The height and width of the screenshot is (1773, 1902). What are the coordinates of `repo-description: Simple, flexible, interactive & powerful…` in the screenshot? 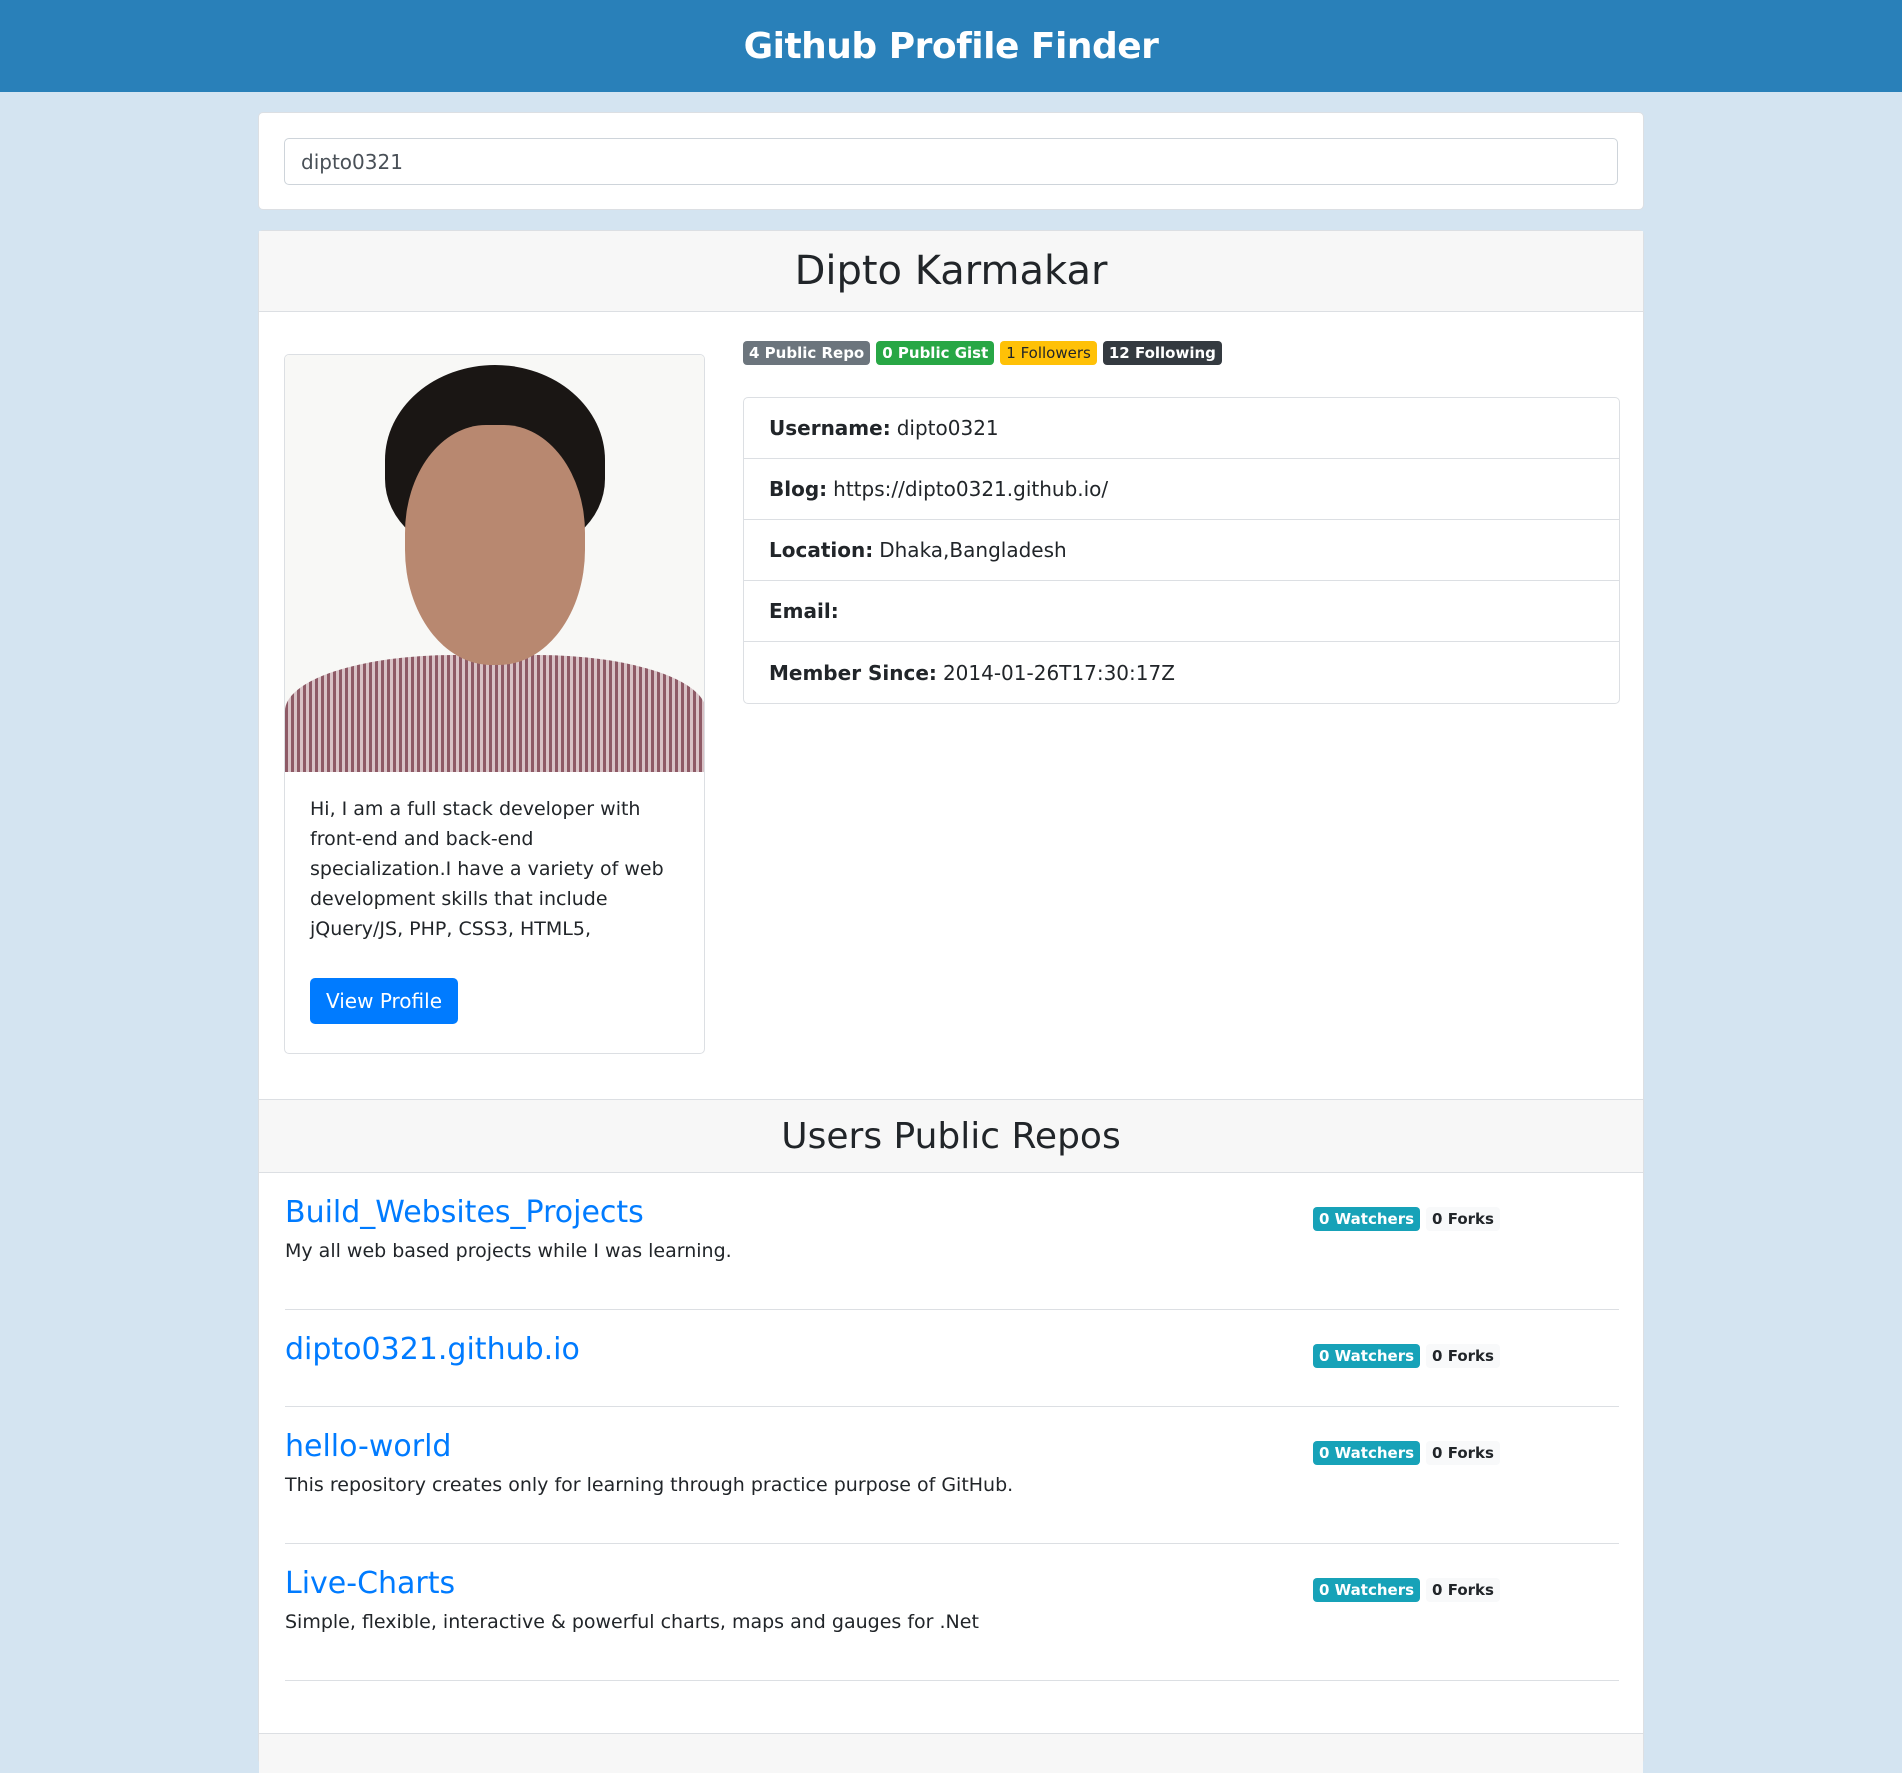 It's located at (632, 1622).